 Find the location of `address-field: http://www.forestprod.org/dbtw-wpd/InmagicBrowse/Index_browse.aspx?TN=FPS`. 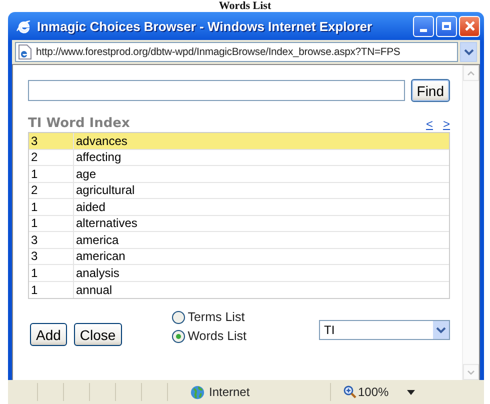

address-field: http://www.forestprod.org/dbtw-wpd/InmagicBrowse/Index_browse.aspx?TN=FPS is located at coordinates (236, 52).